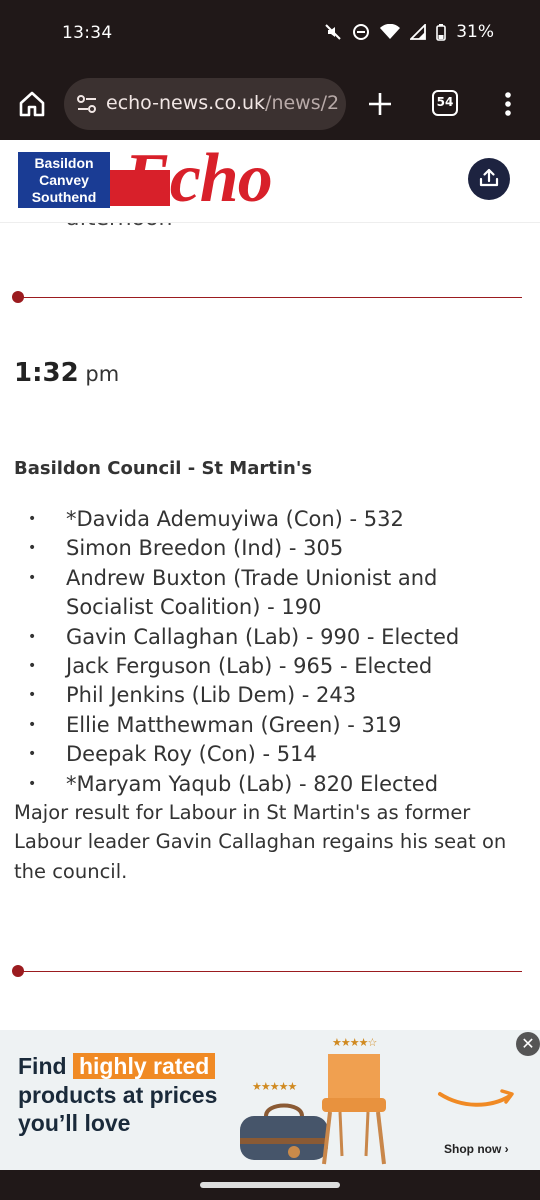  I want to click on ad-line: products at prices, so click(118, 1094).